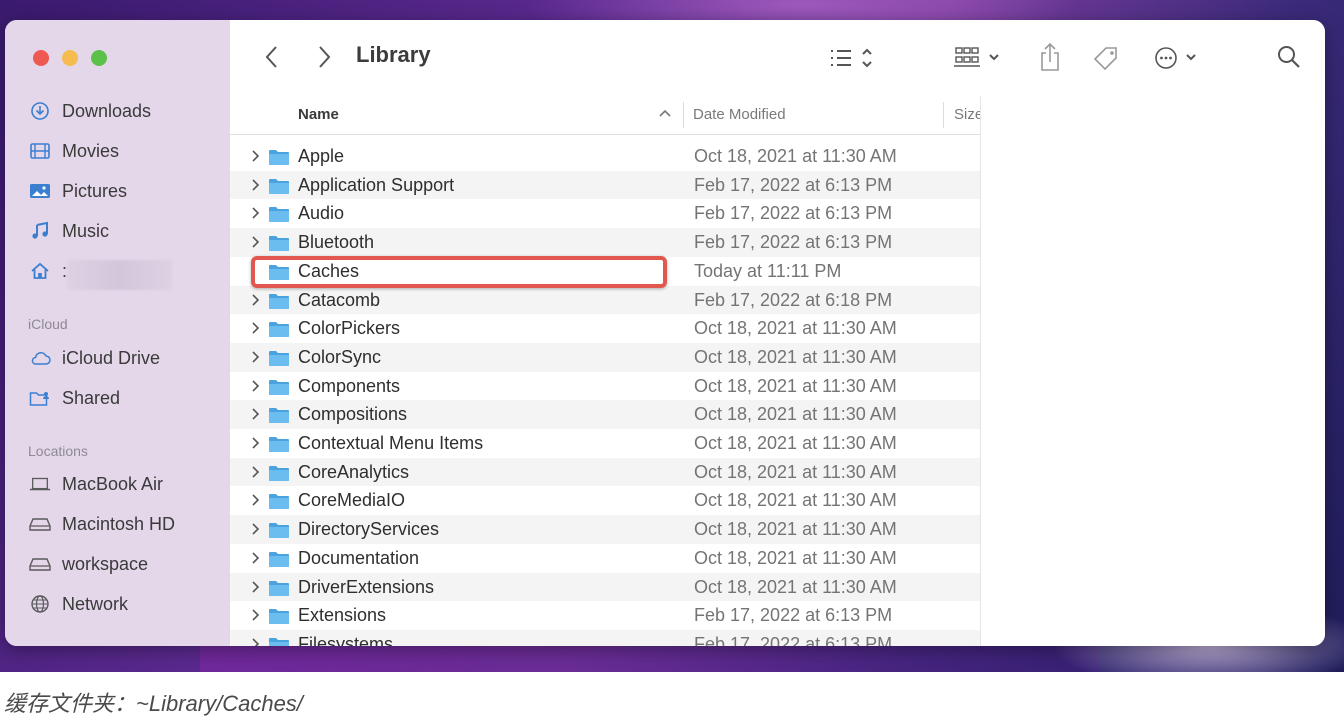 The height and width of the screenshot is (721, 1344). I want to click on sidebar-item-label: Movies, so click(91, 150).